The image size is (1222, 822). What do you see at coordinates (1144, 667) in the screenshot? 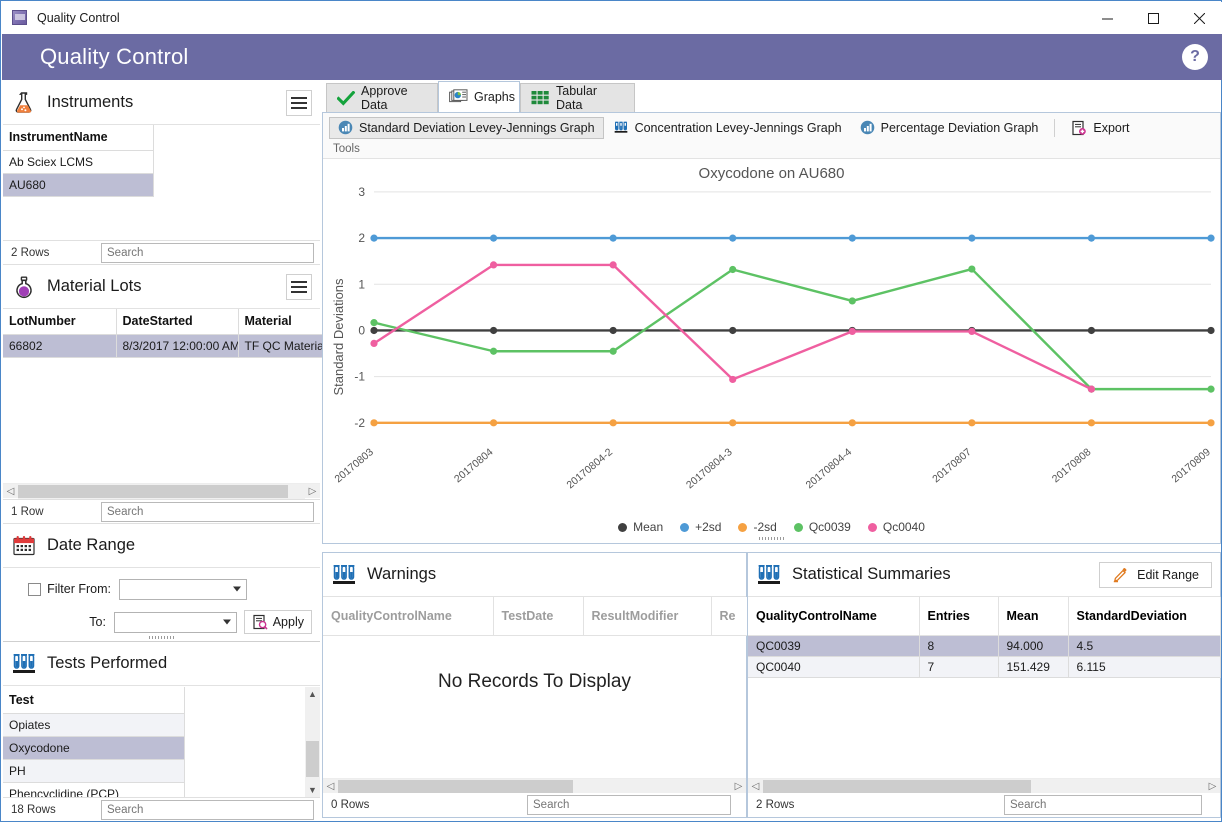
I see `cell-standard-deviation: 6.115` at bounding box center [1144, 667].